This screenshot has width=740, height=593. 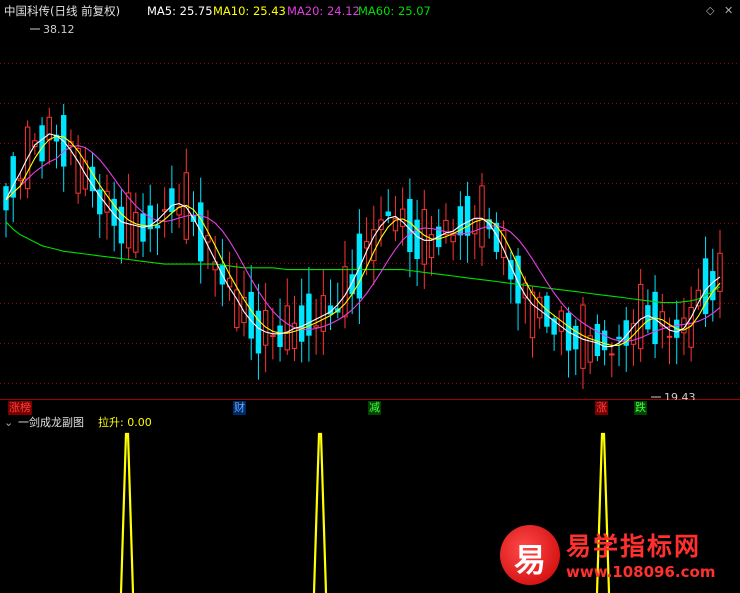 I want to click on watermark: 易 易学指标网 www.108096.com, so click(x=617, y=557).